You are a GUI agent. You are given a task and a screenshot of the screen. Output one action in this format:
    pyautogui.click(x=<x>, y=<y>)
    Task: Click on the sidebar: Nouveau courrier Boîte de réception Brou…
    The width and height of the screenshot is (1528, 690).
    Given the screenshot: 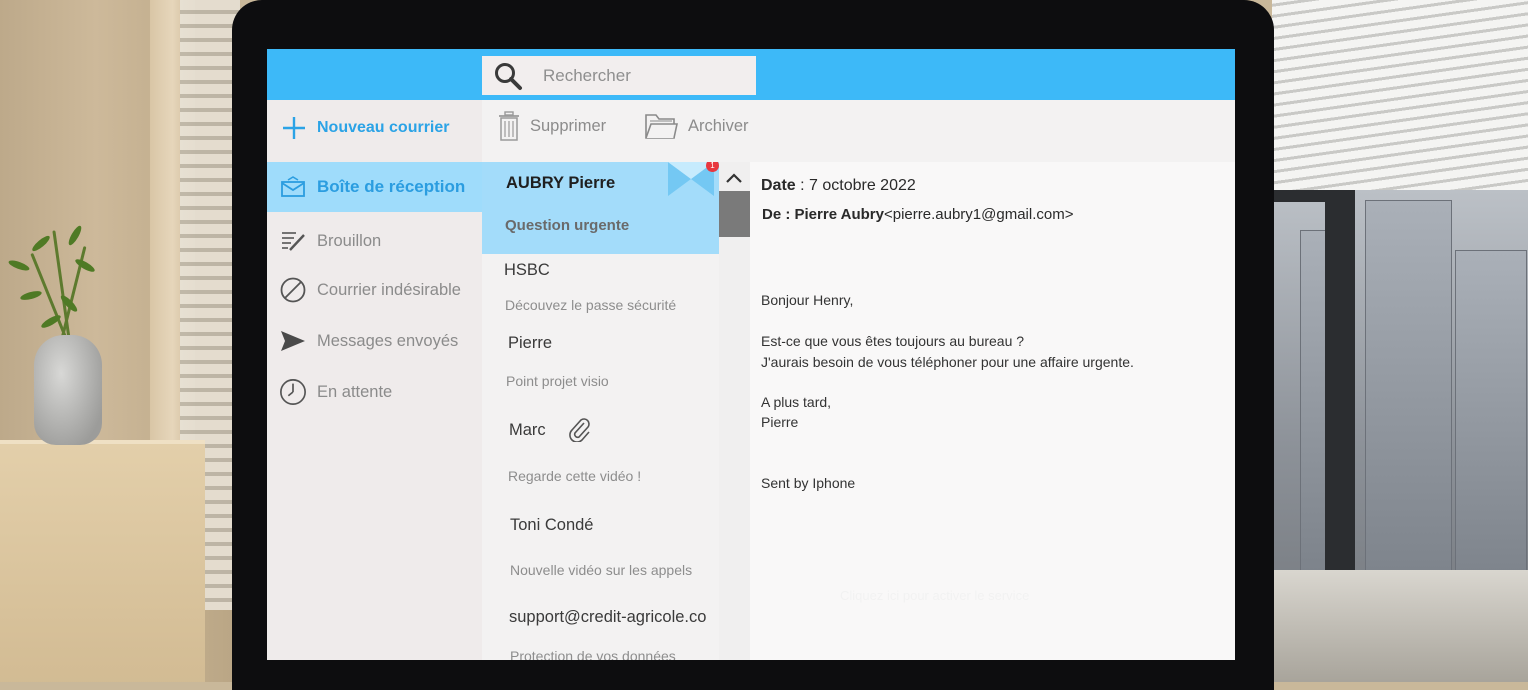 What is the action you would take?
    pyautogui.click(x=374, y=380)
    